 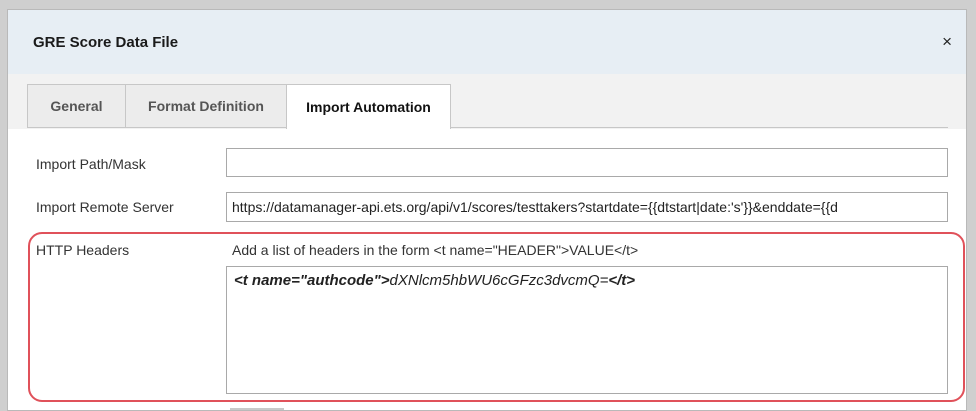 I want to click on header-close-tag: </t>, so click(x=622, y=280).